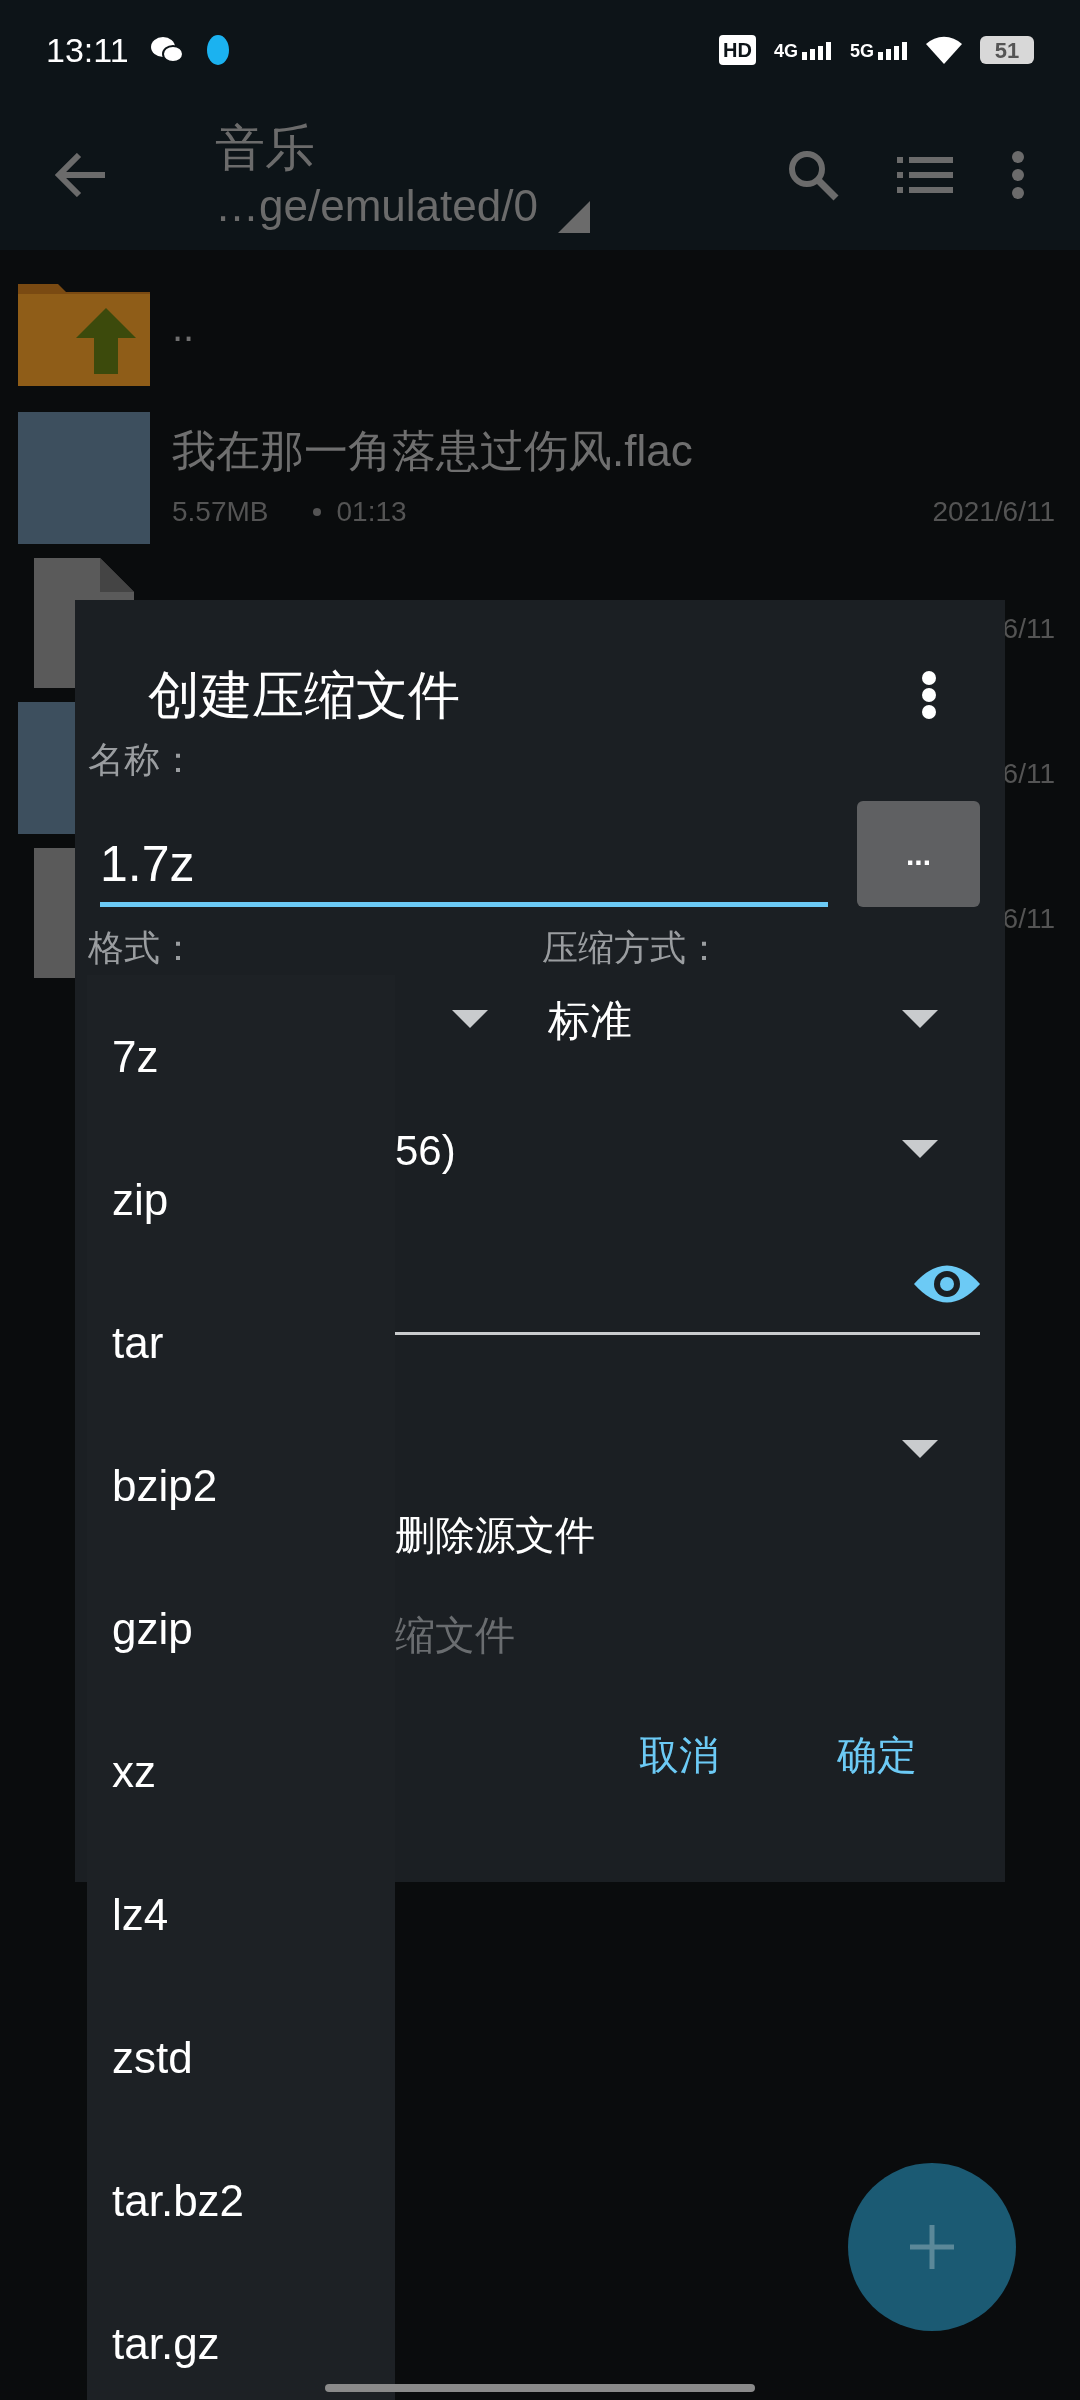 This screenshot has width=1080, height=2400. Describe the element at coordinates (785, 51) in the screenshot. I see `network-label: 4G` at that location.